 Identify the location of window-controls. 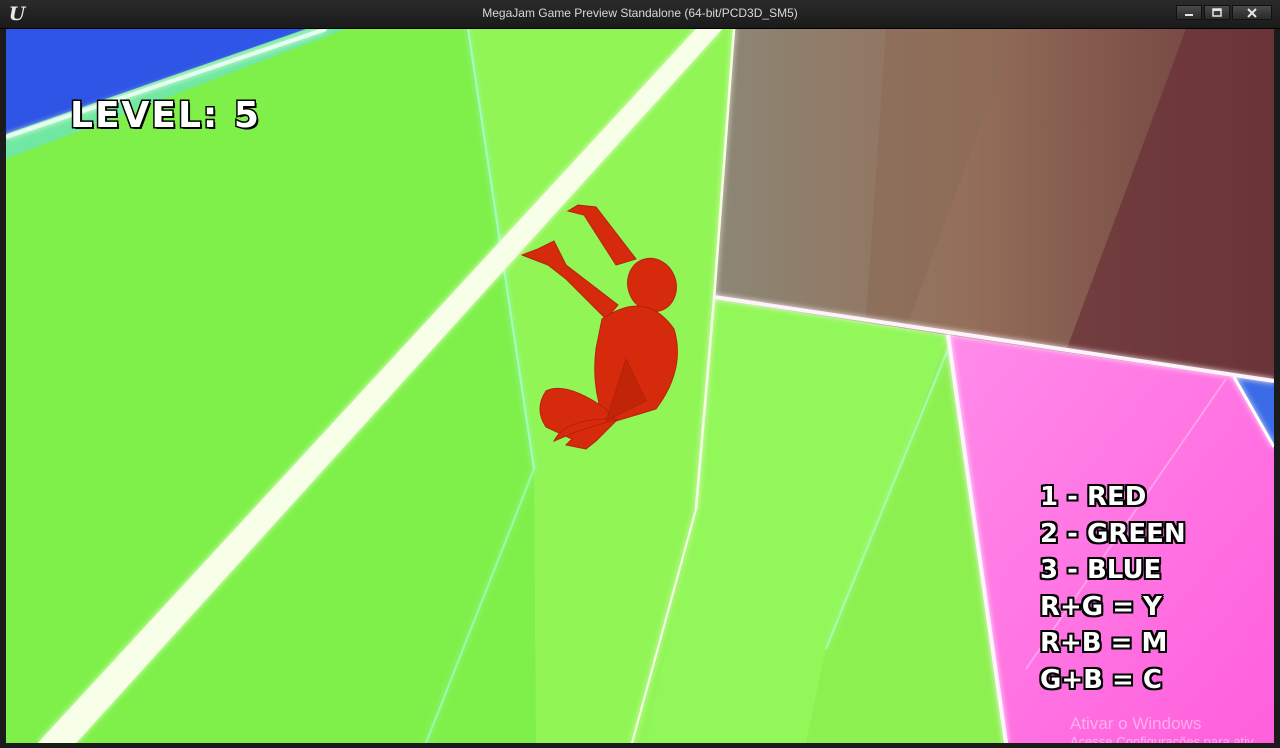
(1224, 13).